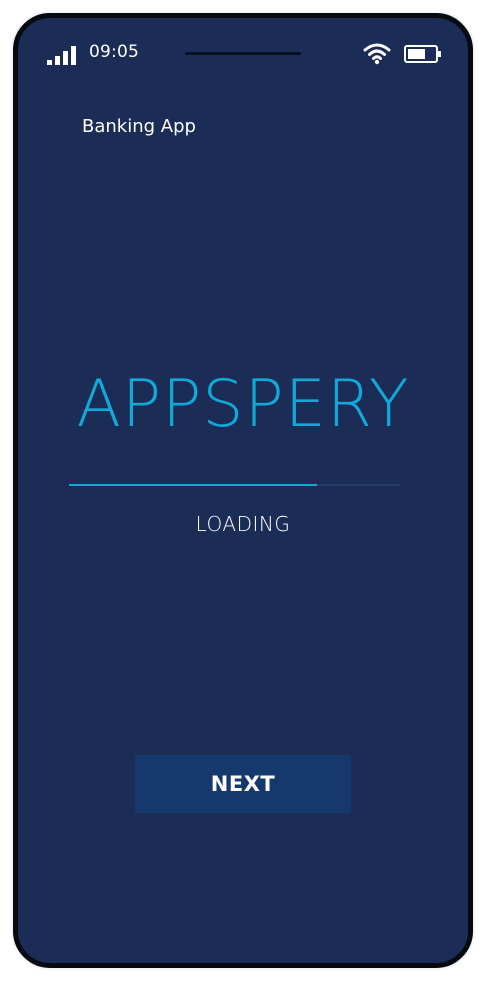 The width and height of the screenshot is (489, 983). Describe the element at coordinates (243, 404) in the screenshot. I see `brand-logo-text: APPSPERY` at that location.